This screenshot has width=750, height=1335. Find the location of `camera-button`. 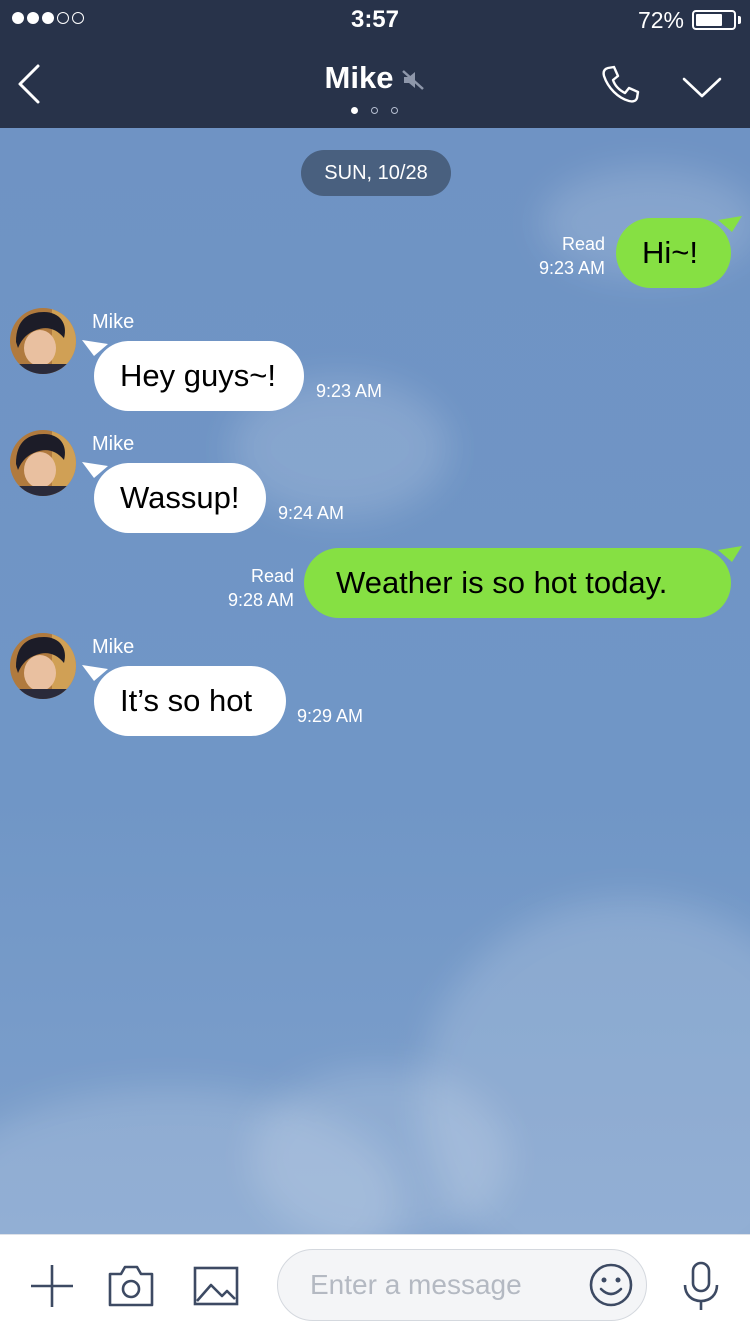

camera-button is located at coordinates (131, 1286).